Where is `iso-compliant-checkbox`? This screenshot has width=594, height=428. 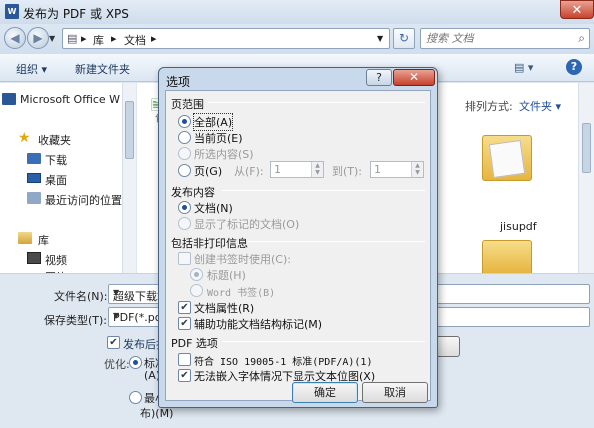 iso-compliant-checkbox is located at coordinates (184, 359).